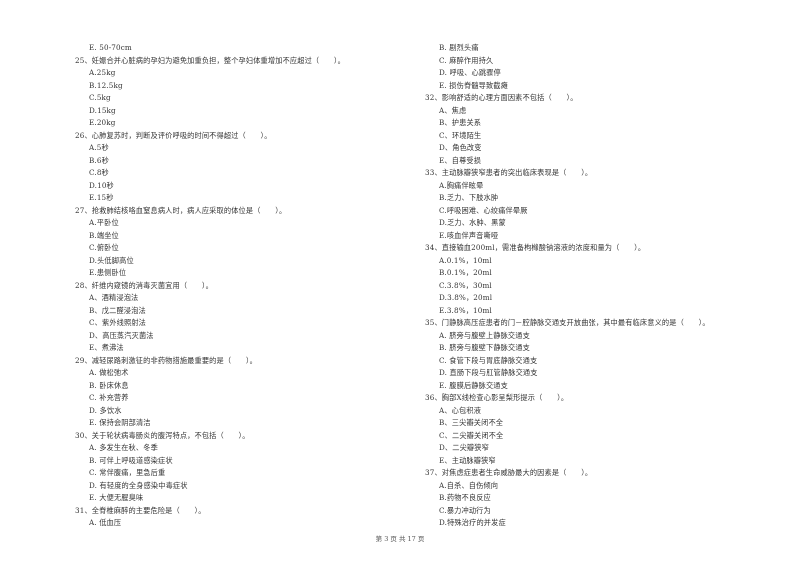  I want to click on answer-option: B、护患关系, so click(460, 122).